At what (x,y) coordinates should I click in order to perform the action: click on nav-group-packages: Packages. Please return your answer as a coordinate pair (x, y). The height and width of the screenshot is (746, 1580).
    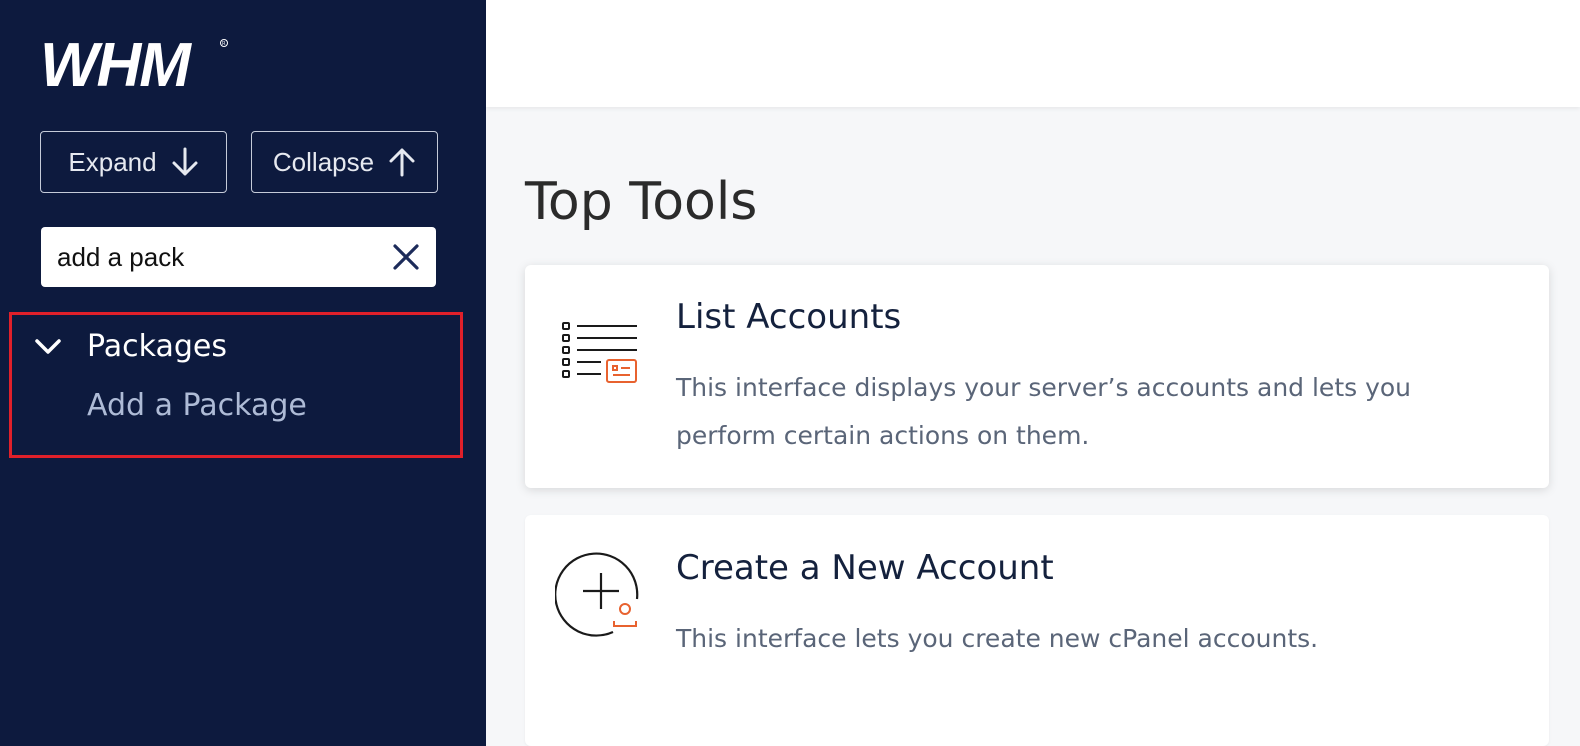
    Looking at the image, I should click on (130, 346).